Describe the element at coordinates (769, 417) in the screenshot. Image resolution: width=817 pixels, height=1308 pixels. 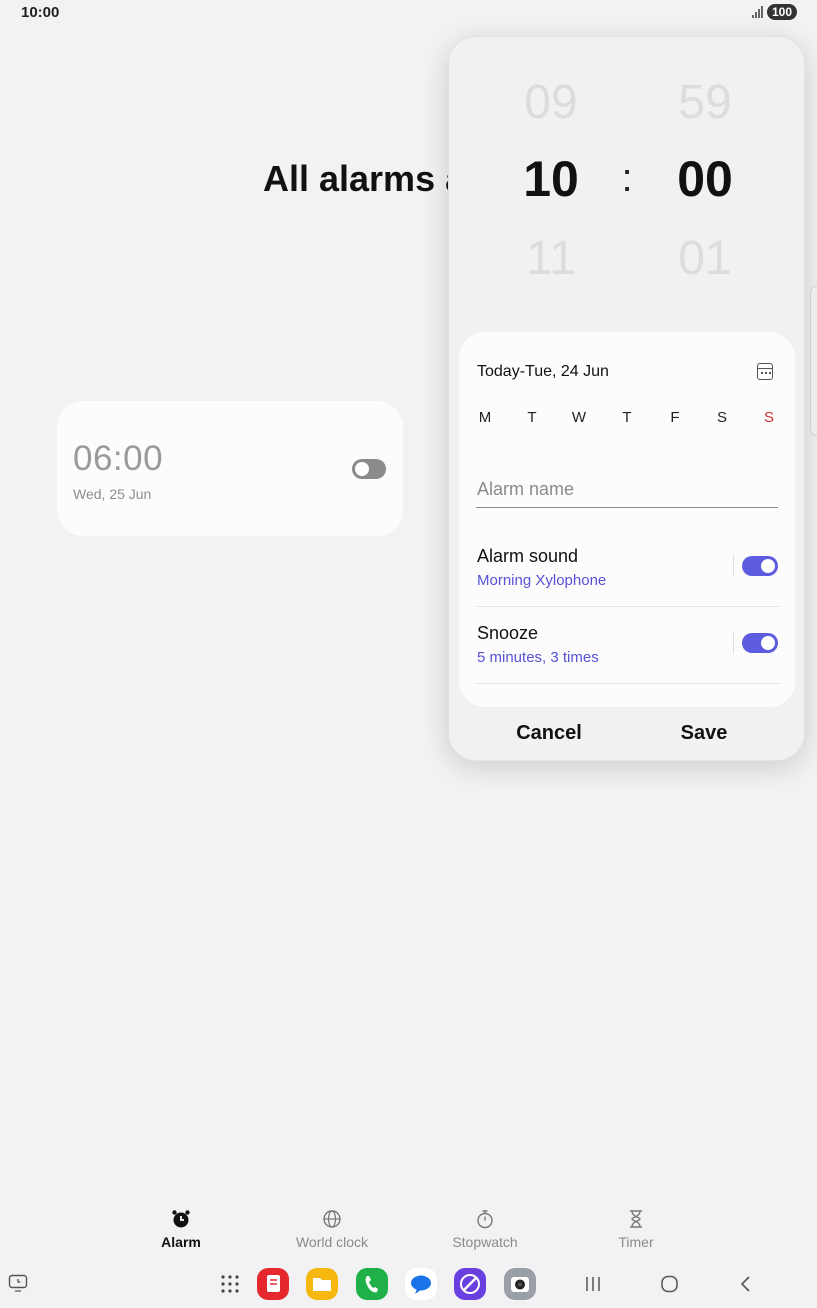
I see `day-sunday: S` at that location.